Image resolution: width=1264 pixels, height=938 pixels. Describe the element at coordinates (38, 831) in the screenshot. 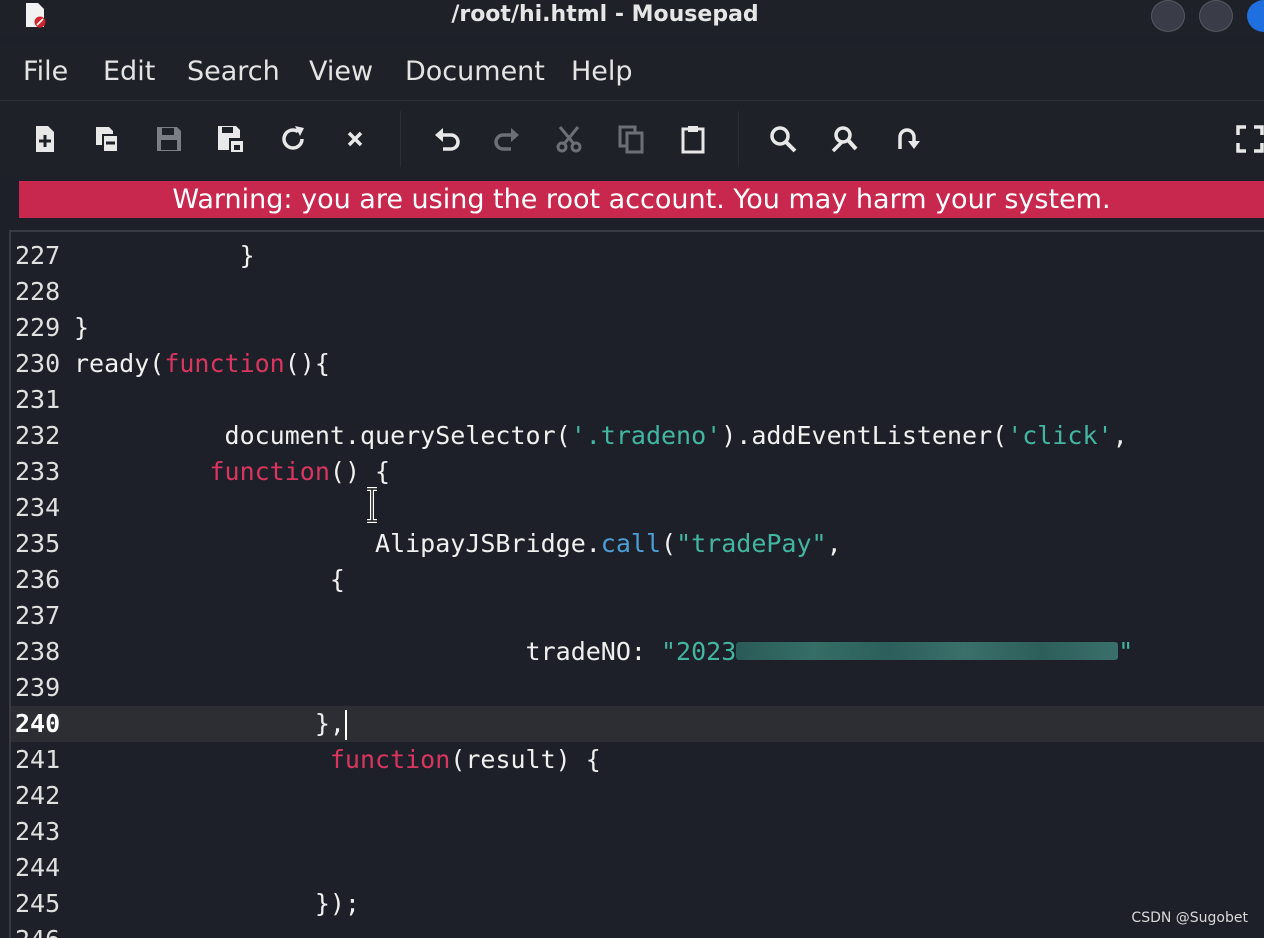

I see `line-number: 243` at that location.